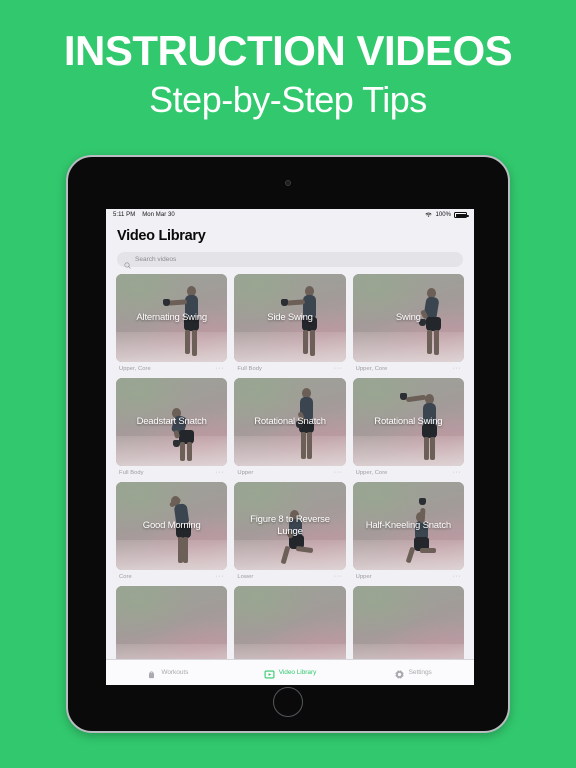 This screenshot has height=768, width=576. I want to click on video-title: Half-Kneeling Snatch, so click(408, 526).